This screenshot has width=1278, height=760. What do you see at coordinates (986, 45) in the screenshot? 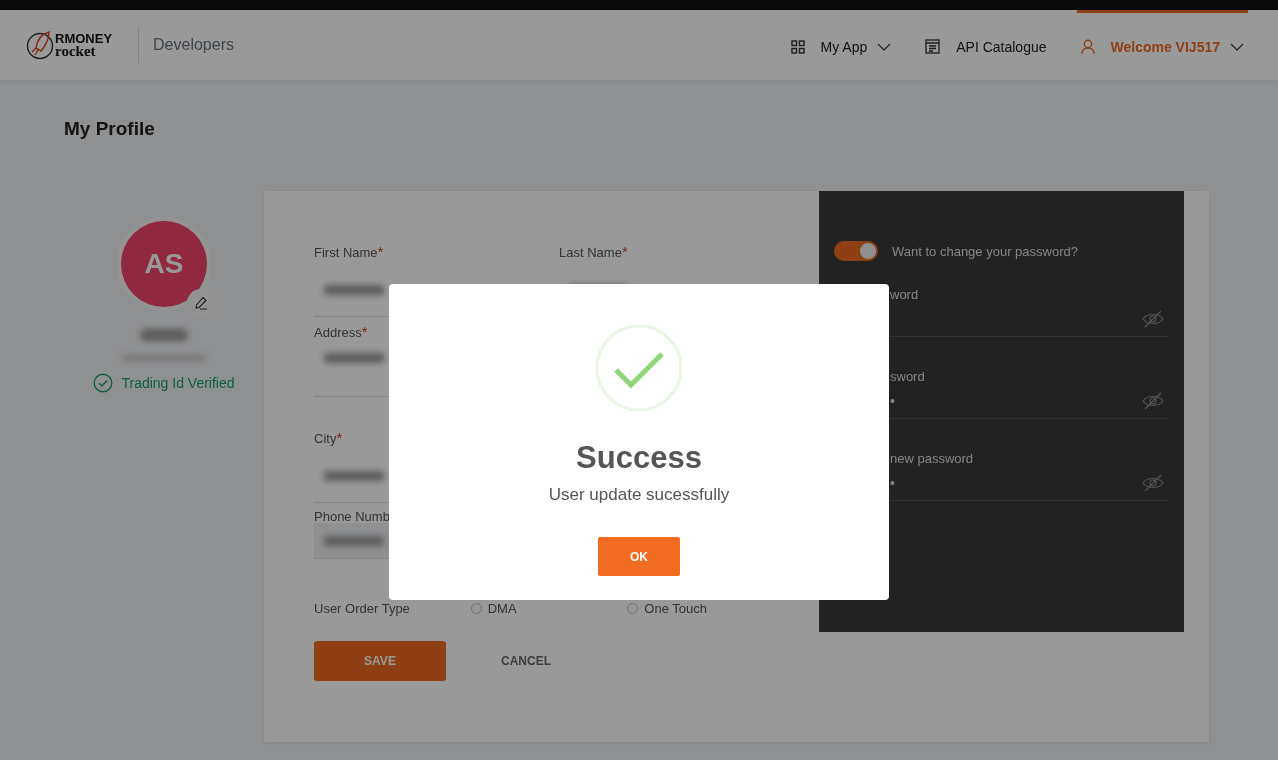
I see `nav-item: API Catalogue` at bounding box center [986, 45].